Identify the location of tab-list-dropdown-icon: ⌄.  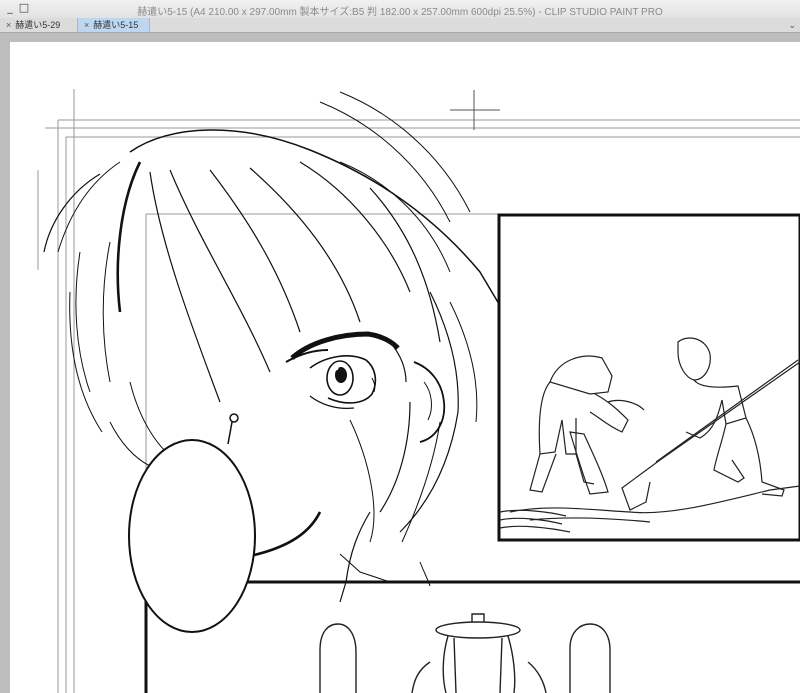
(792, 25).